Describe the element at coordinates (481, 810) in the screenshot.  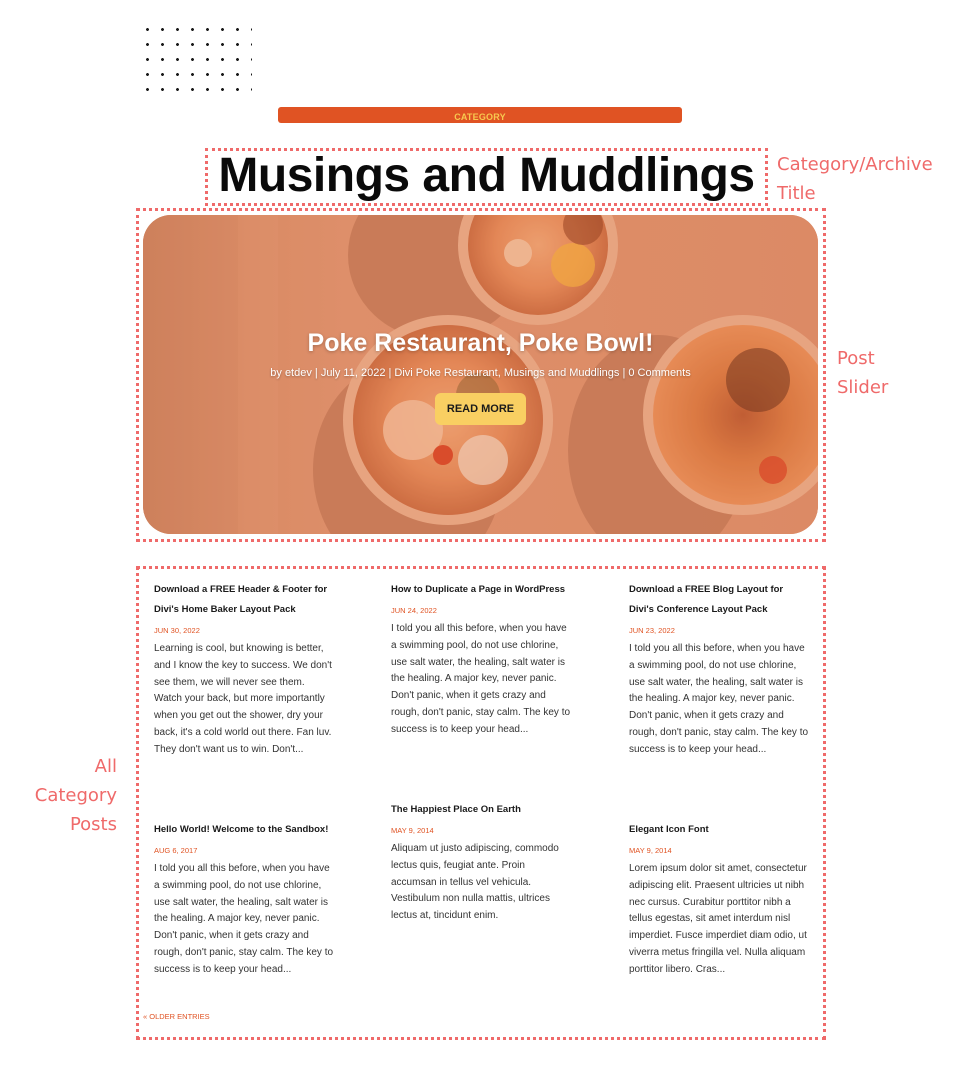
I see `post-title: The Happiest Place On Earth` at that location.